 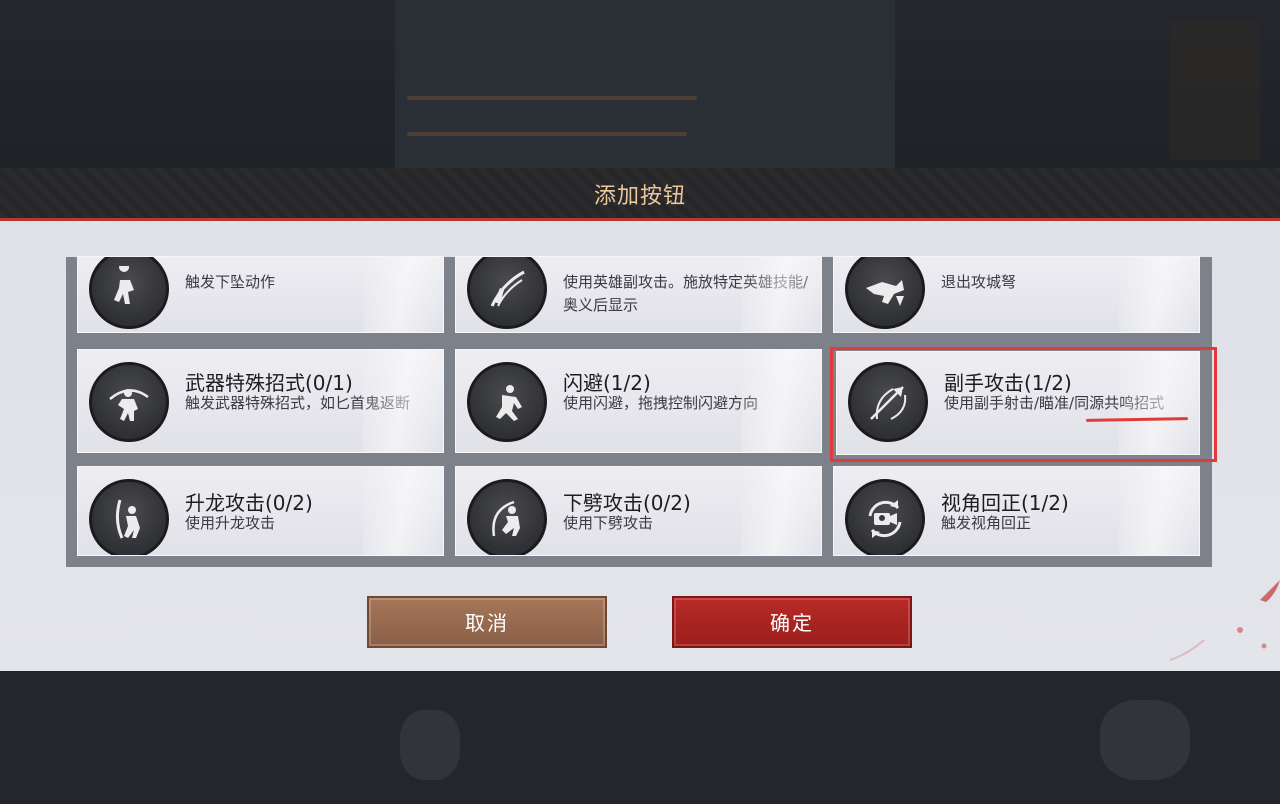 I want to click on down-slash-figure-icon, so click(x=507, y=517).